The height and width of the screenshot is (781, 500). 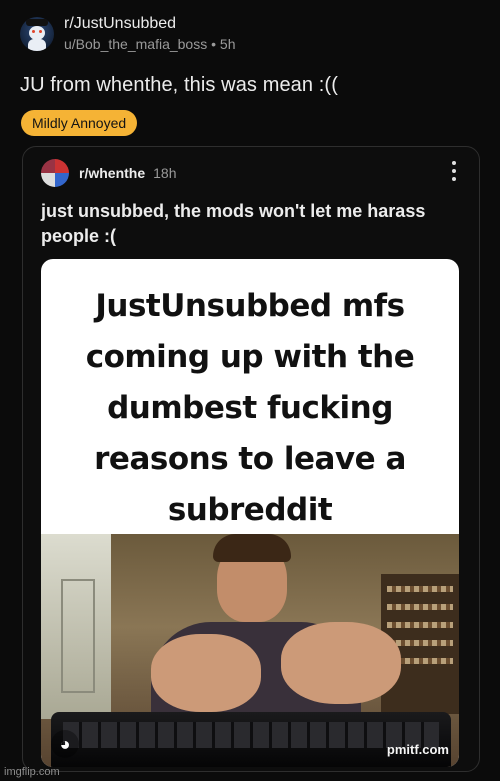 What do you see at coordinates (341, 663) in the screenshot?
I see `right-hand` at bounding box center [341, 663].